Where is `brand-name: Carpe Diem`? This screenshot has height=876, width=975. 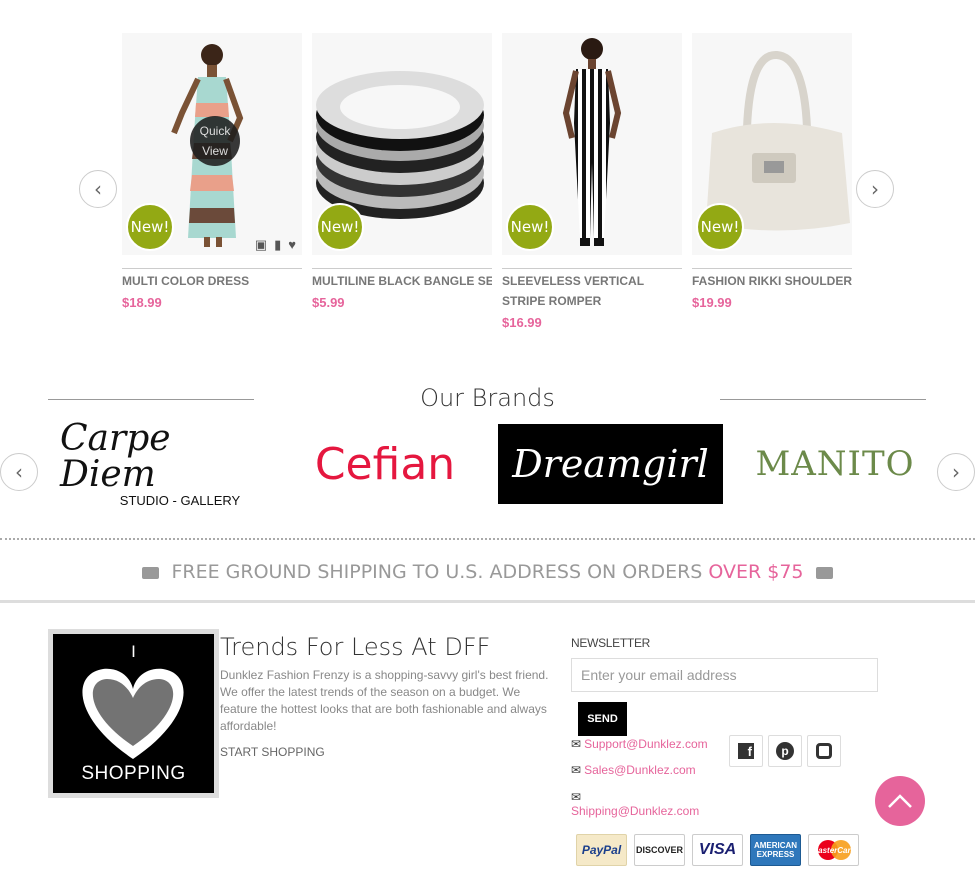
brand-name: Carpe Diem is located at coordinates (115, 456).